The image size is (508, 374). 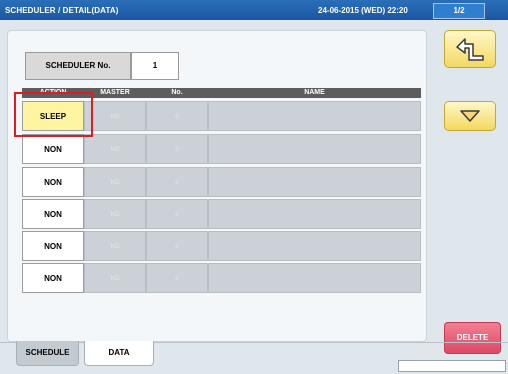 I want to click on date-time: 24-06-2015 (WED) 22:20, so click(x=363, y=10).